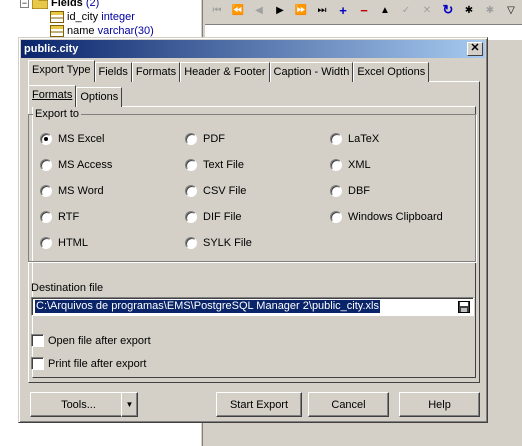  Describe the element at coordinates (92, 4) in the screenshot. I see `tree-fields-count: (2)` at that location.